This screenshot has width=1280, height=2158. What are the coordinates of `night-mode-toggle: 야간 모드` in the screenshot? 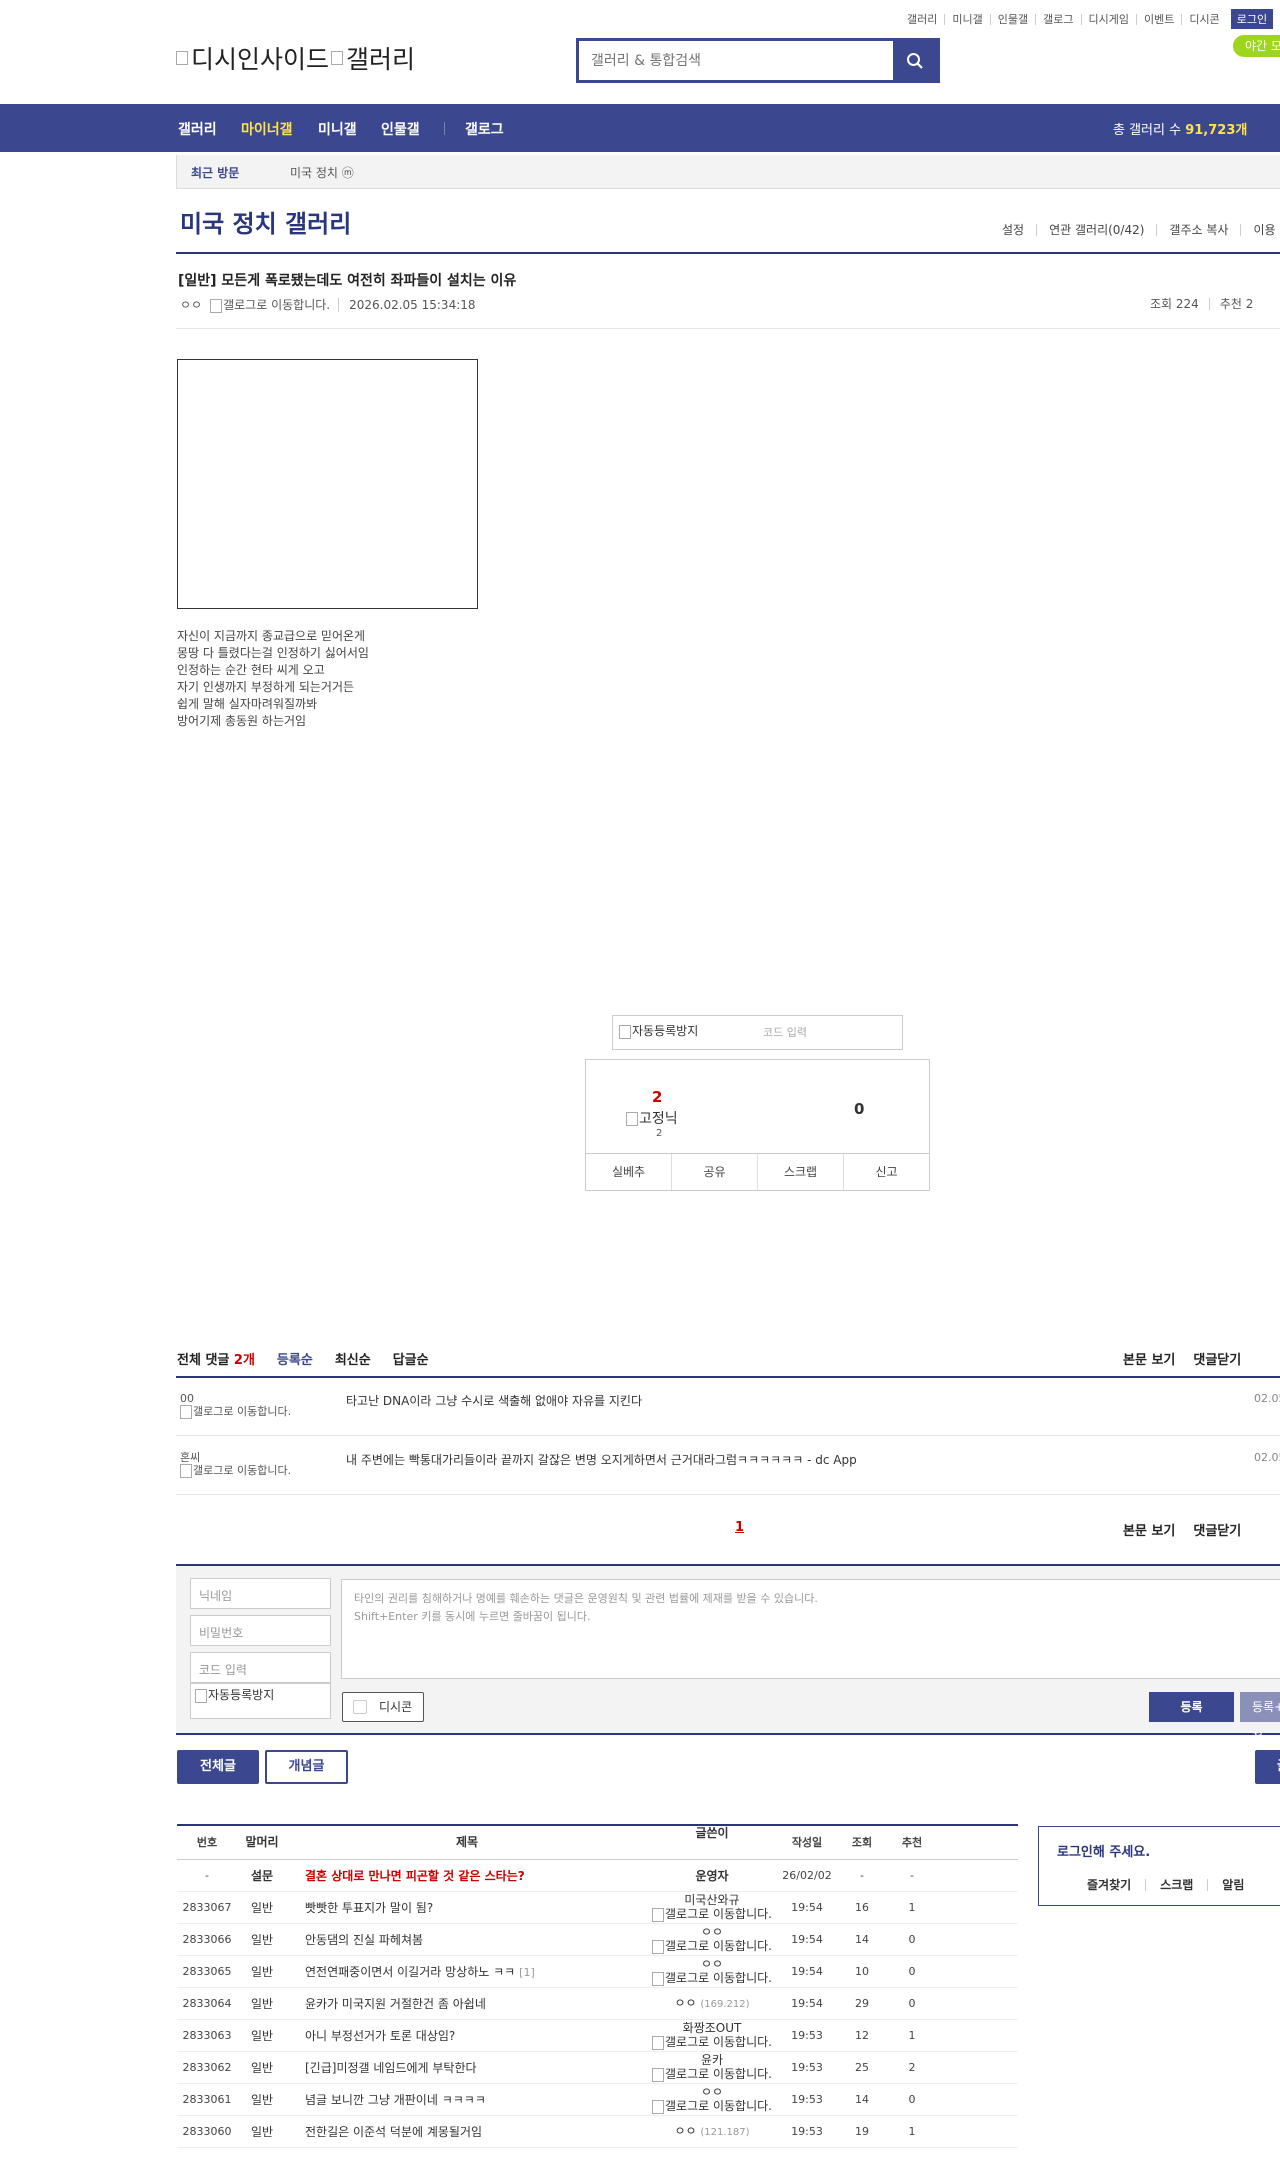 It's located at (1256, 46).